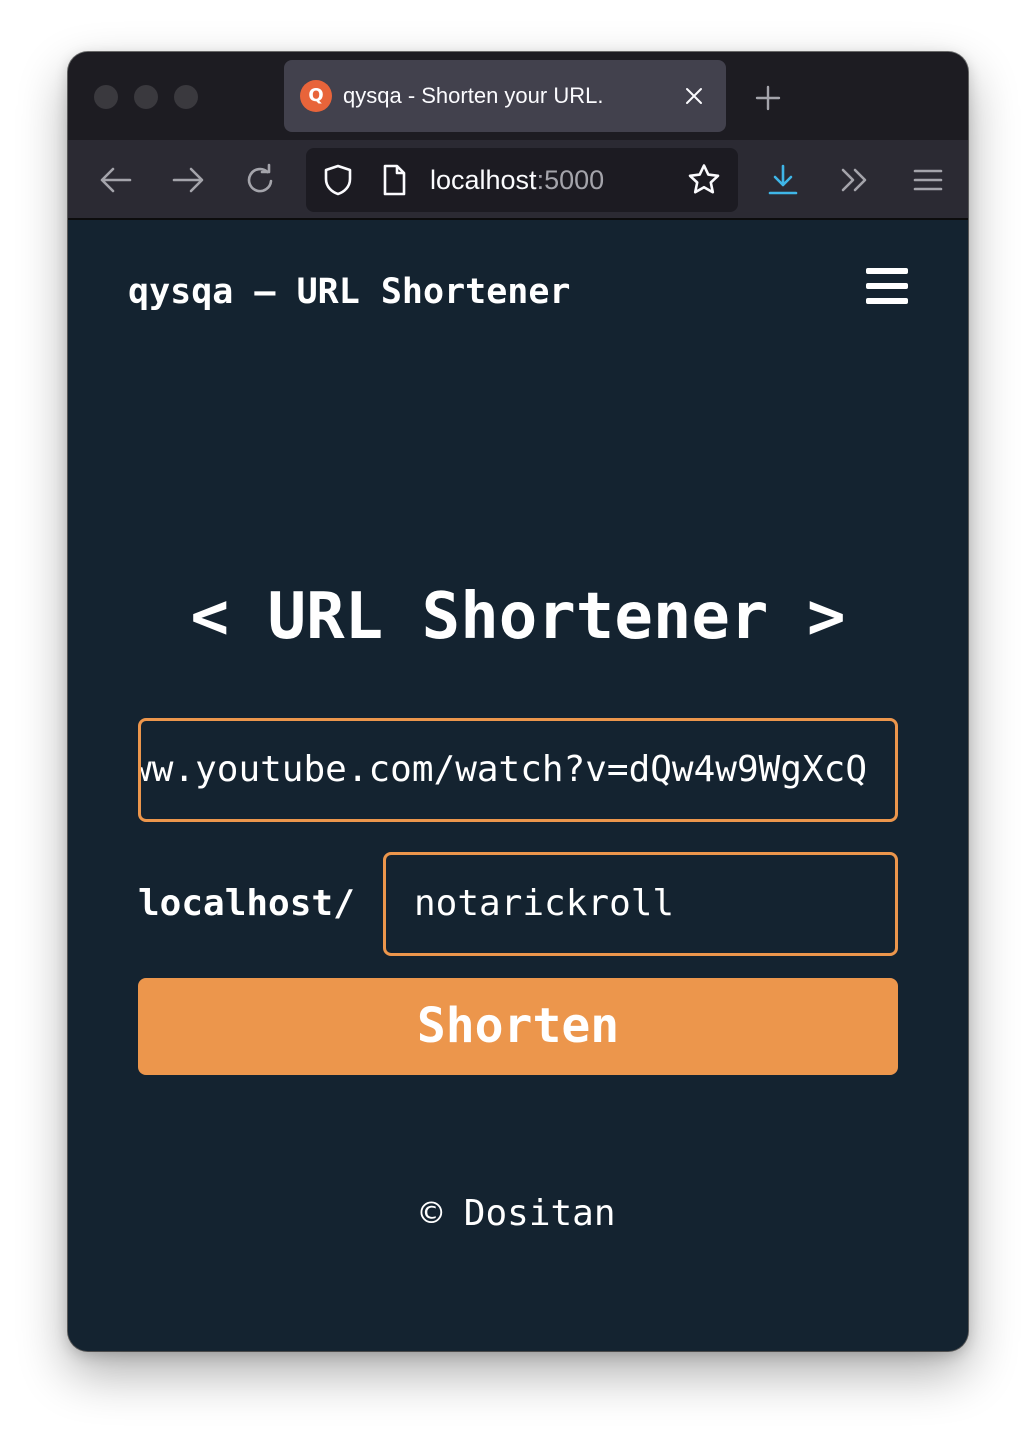 Image resolution: width=1036 pixels, height=1436 pixels. What do you see at coordinates (855, 180) in the screenshot?
I see `chevron-double-right-icon` at bounding box center [855, 180].